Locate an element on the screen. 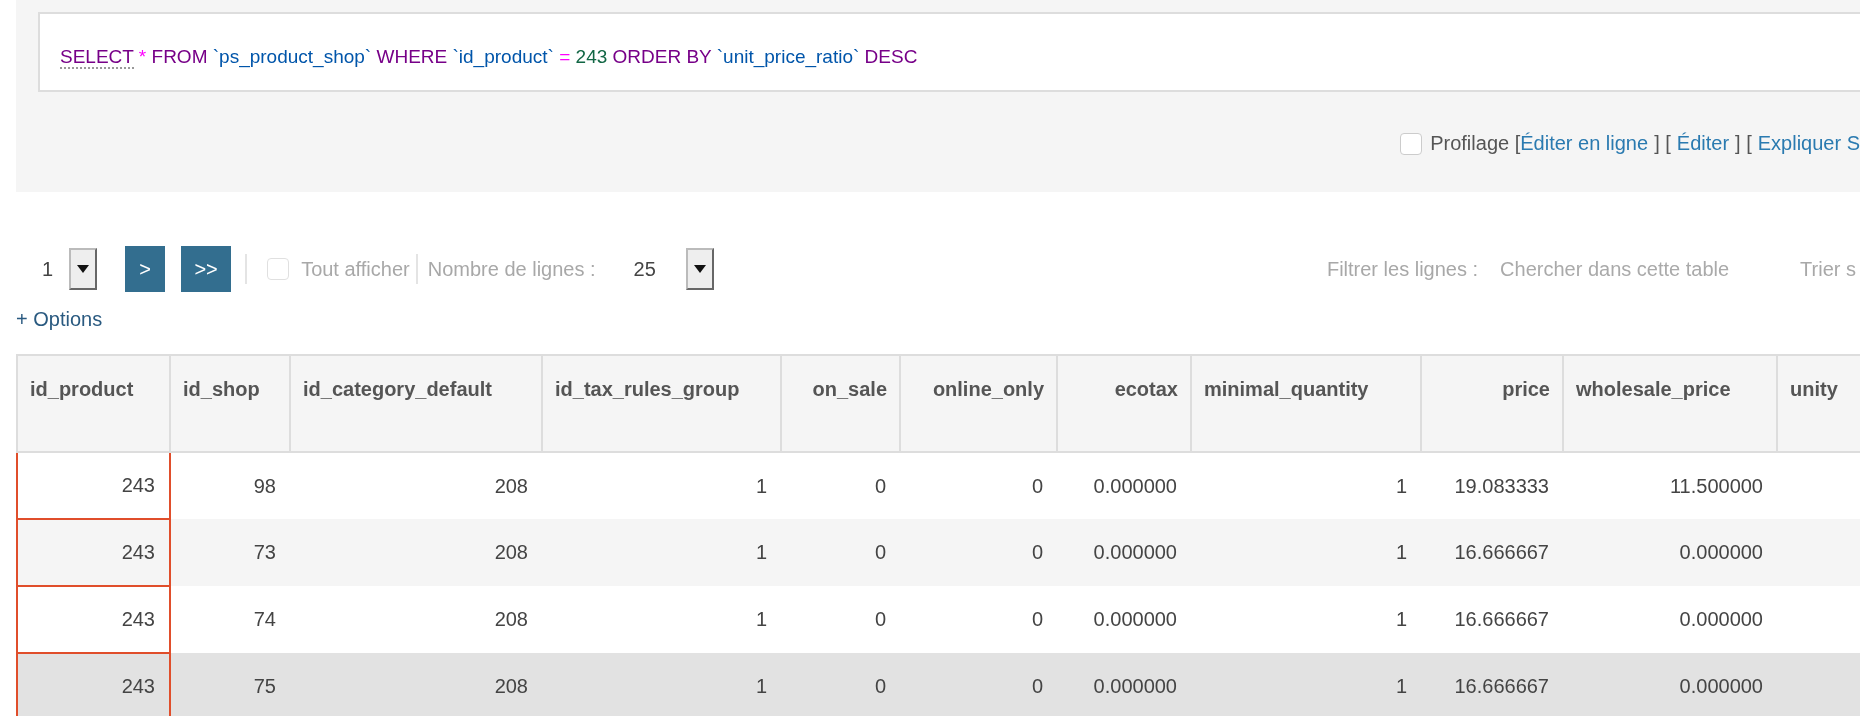 This screenshot has height=716, width=1860. column-header: wholesale_price is located at coordinates (1670, 403).